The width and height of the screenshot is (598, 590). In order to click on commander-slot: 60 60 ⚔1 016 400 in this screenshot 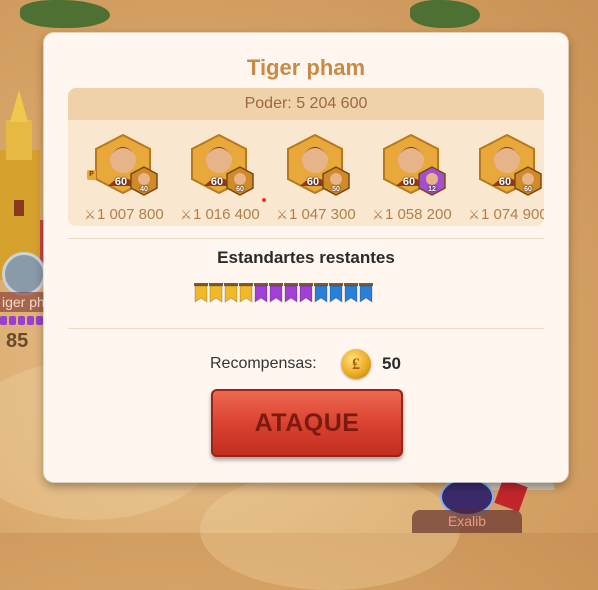, I will do `click(220, 176)`.